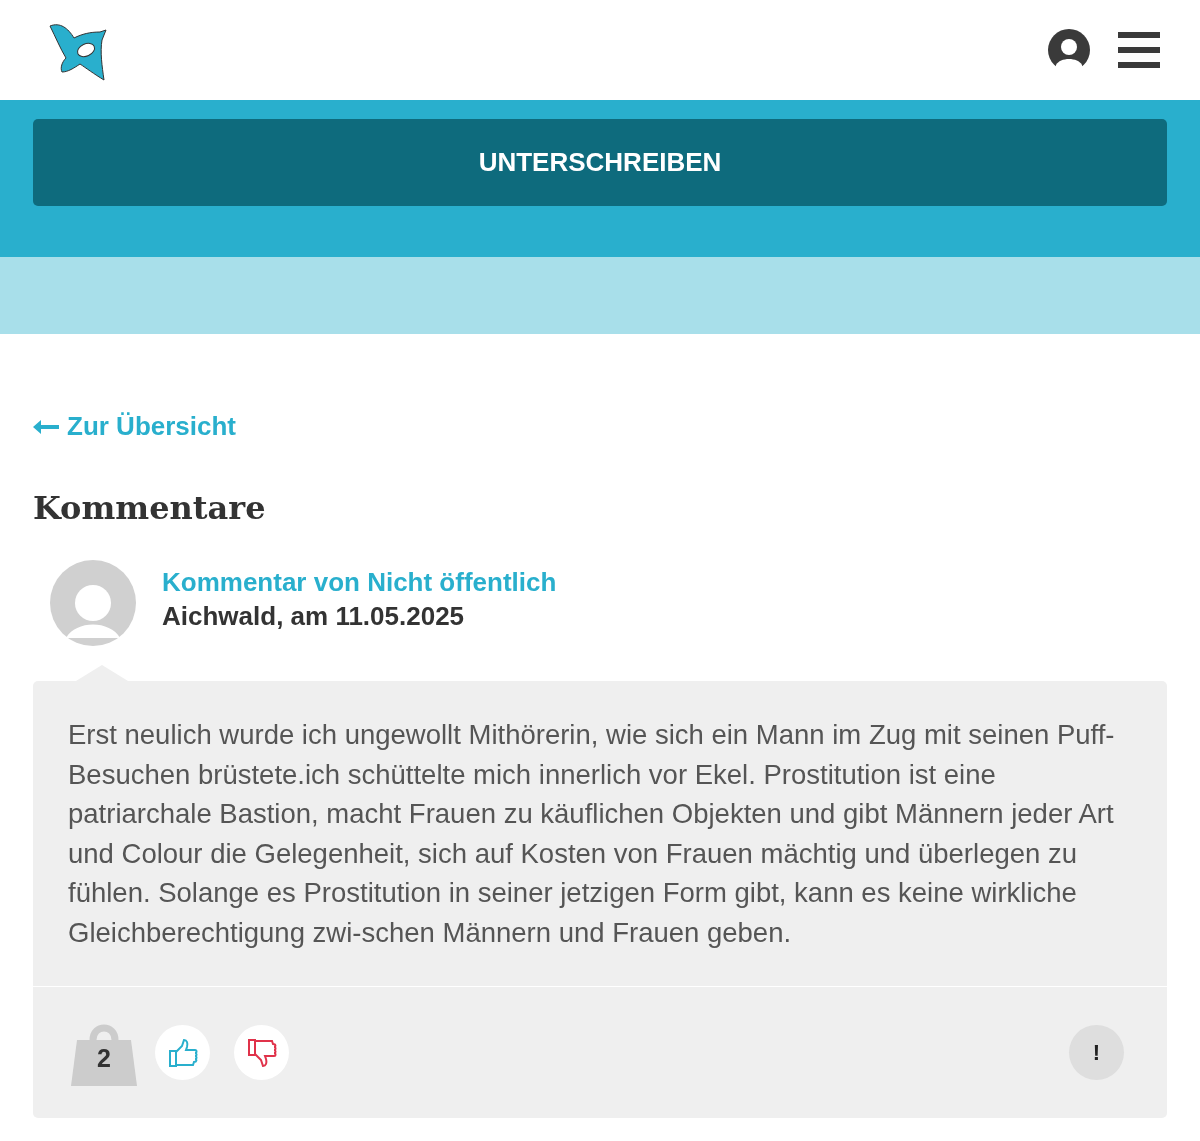 This screenshot has height=1141, width=1200. What do you see at coordinates (600, 162) in the screenshot?
I see `sign-button: UNTERSCHREIBEN` at bounding box center [600, 162].